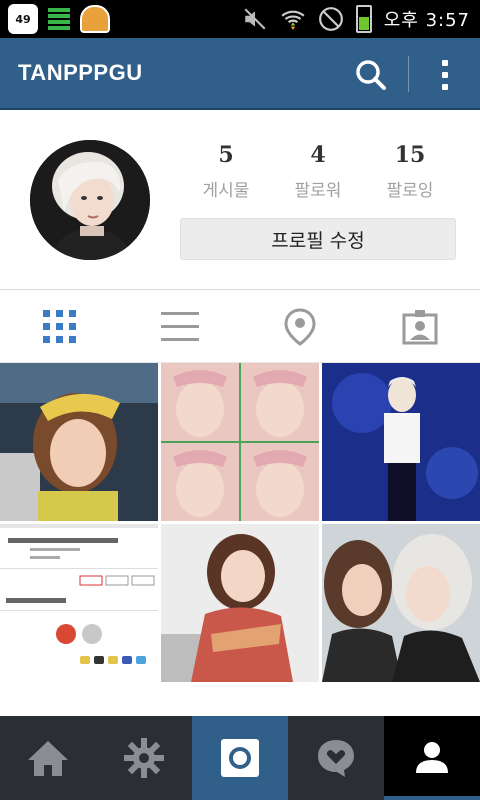  I want to click on nav-camera, so click(240, 758).